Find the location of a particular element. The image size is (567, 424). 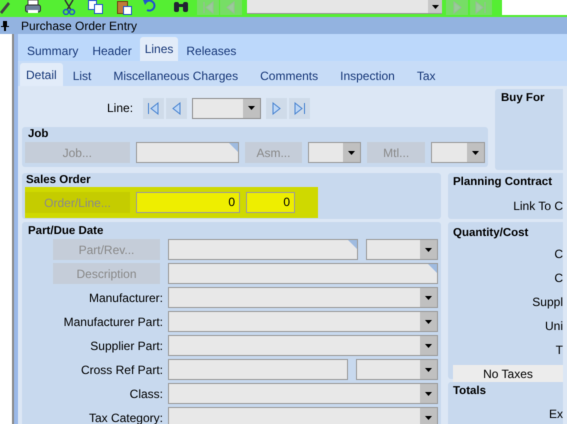

tab: Lines is located at coordinates (159, 49).